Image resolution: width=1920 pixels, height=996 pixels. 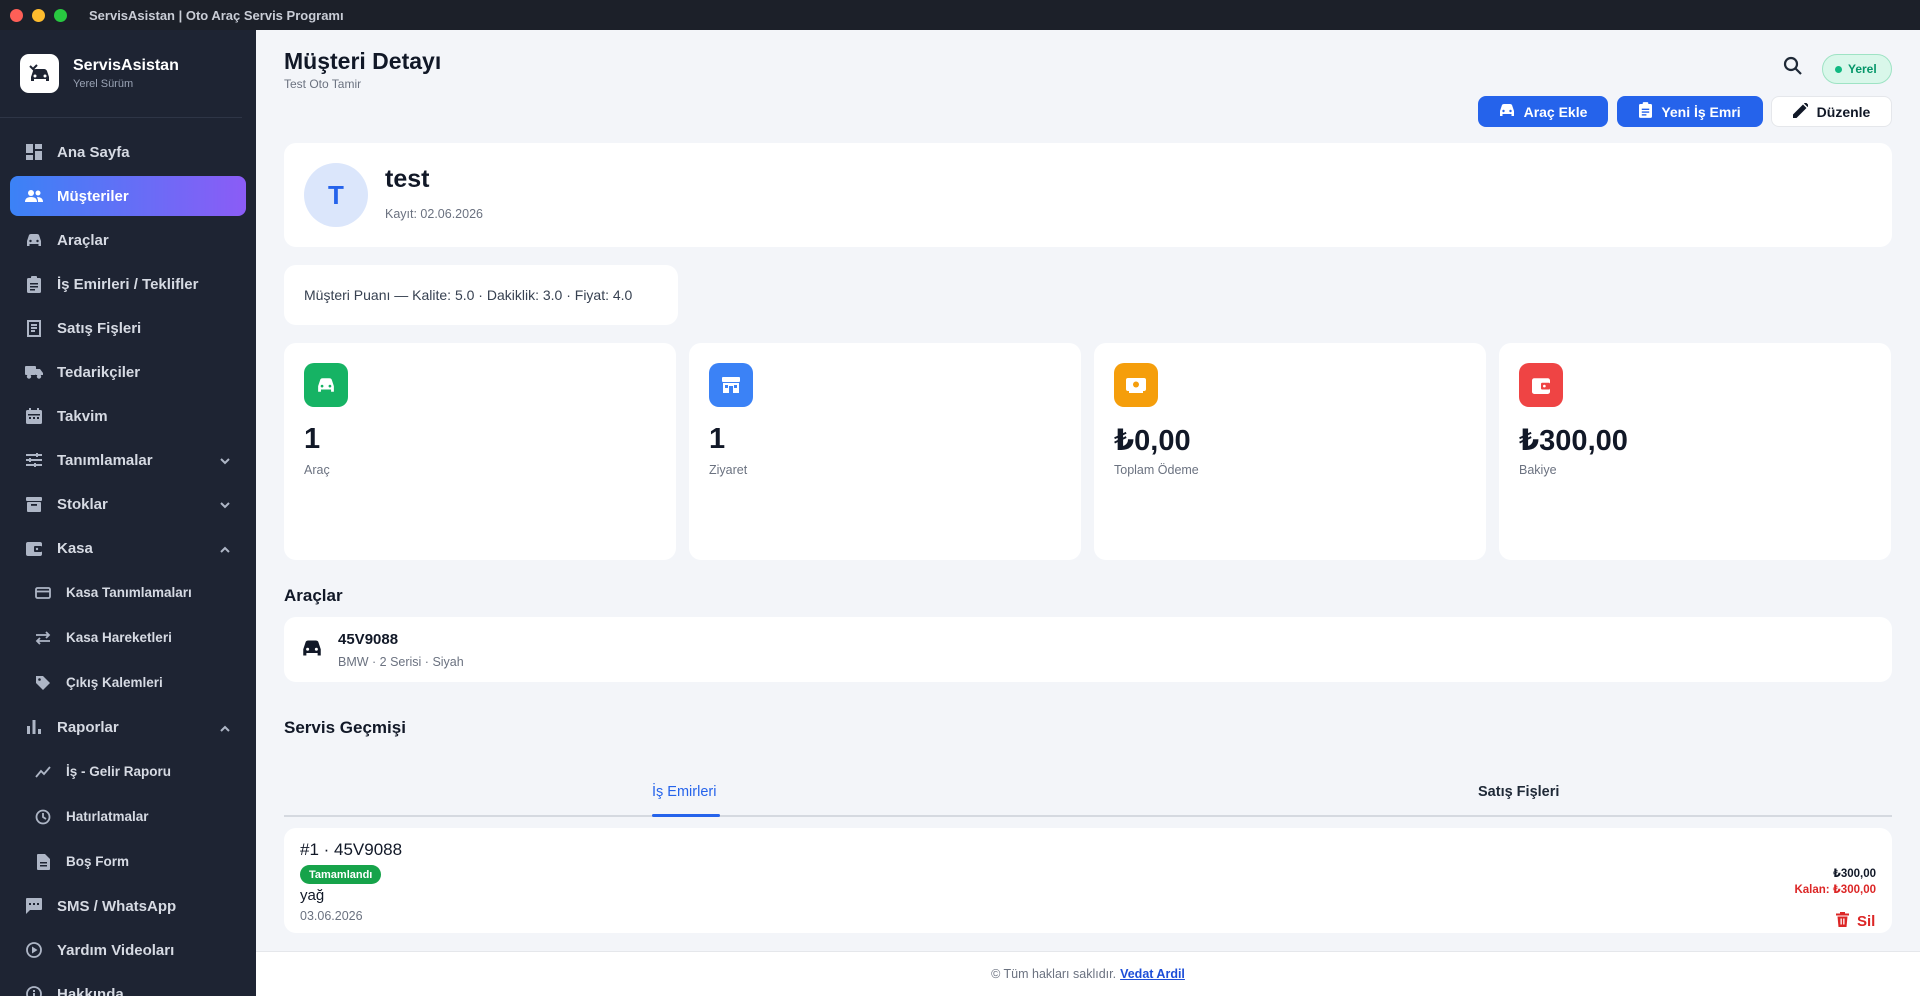 I want to click on archive-icon, so click(x=34, y=504).